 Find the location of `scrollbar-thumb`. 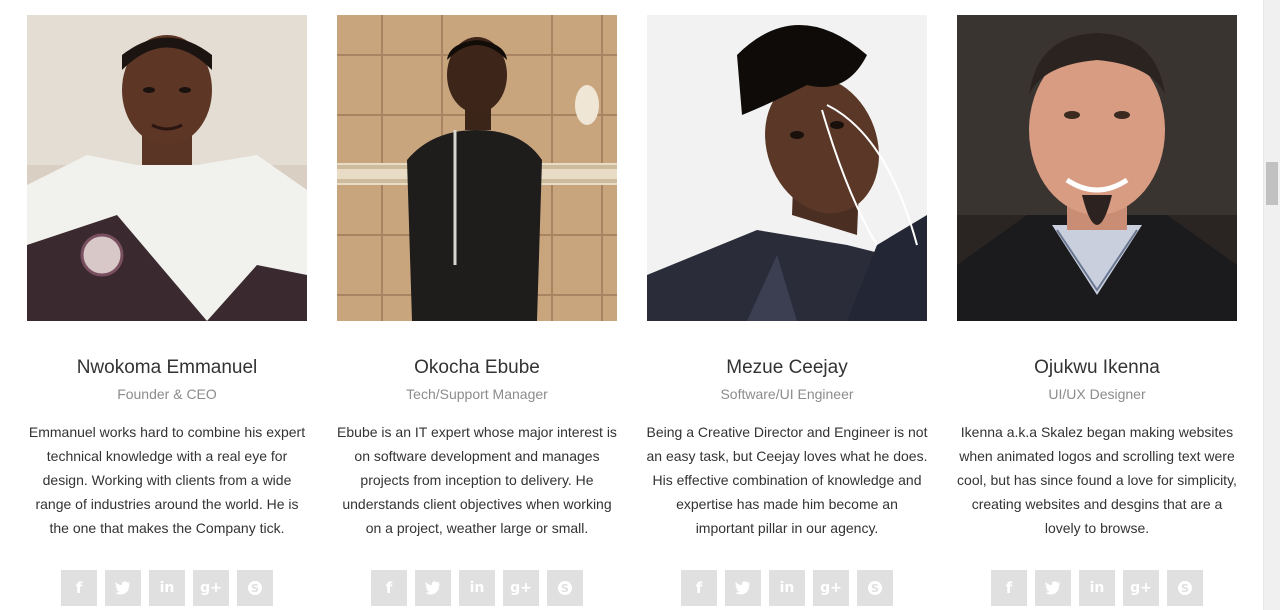

scrollbar-thumb is located at coordinates (1272, 183).